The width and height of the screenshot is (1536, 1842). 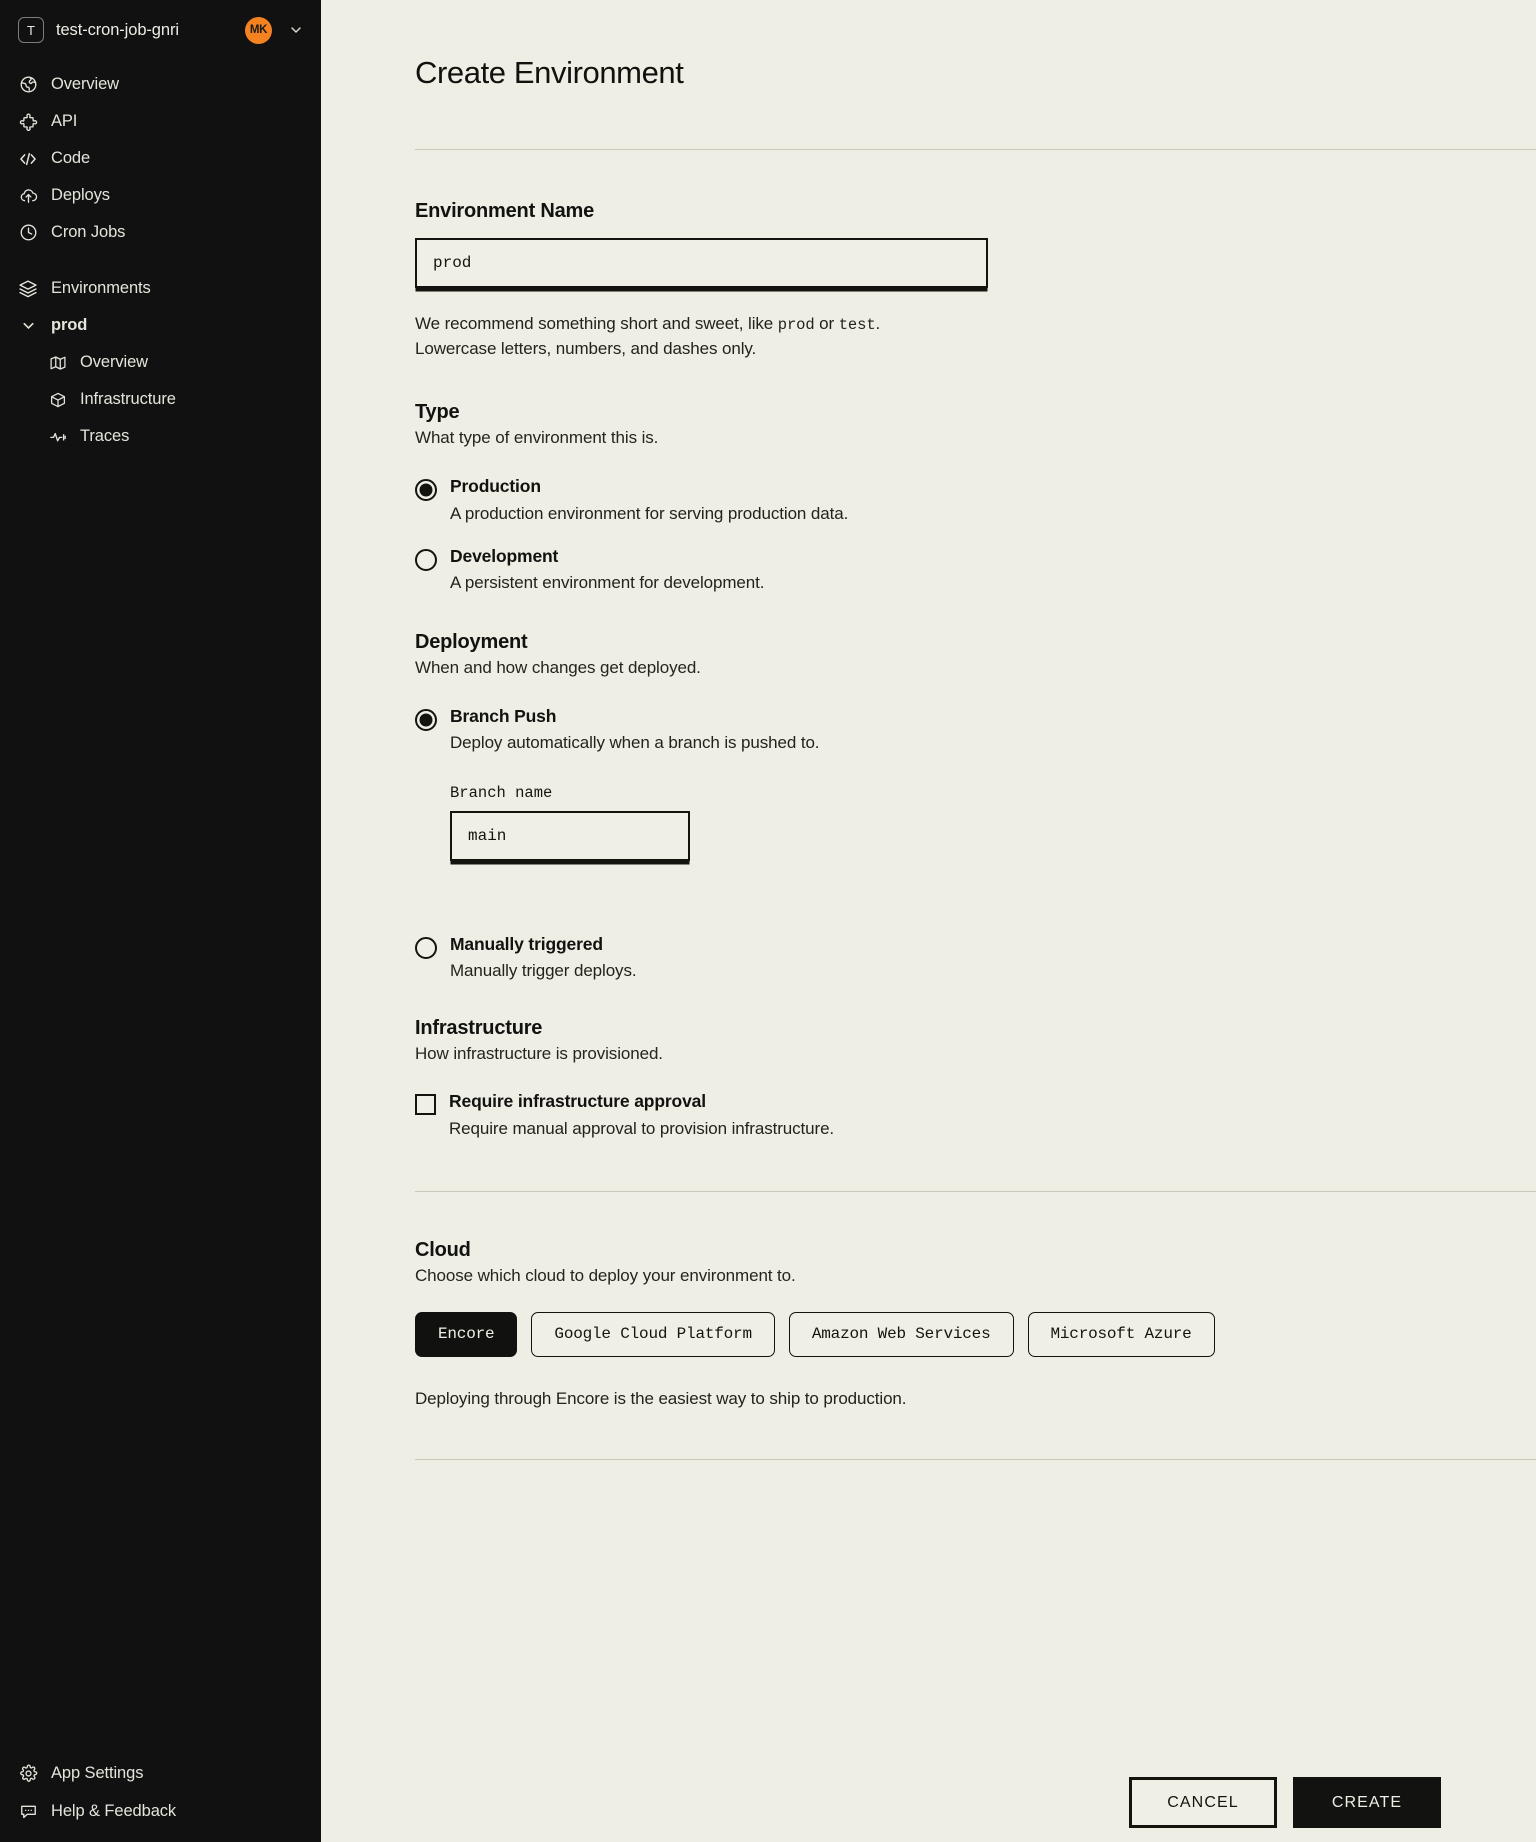 What do you see at coordinates (88, 232) in the screenshot?
I see `sidebar-item-label: Cron Jobs` at bounding box center [88, 232].